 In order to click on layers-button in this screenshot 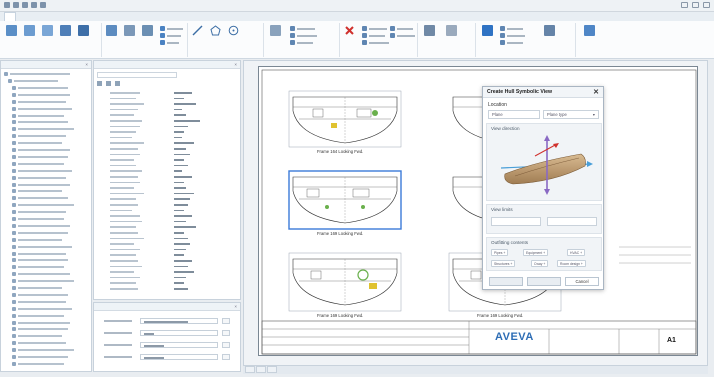, I will do `click(83, 31)`.